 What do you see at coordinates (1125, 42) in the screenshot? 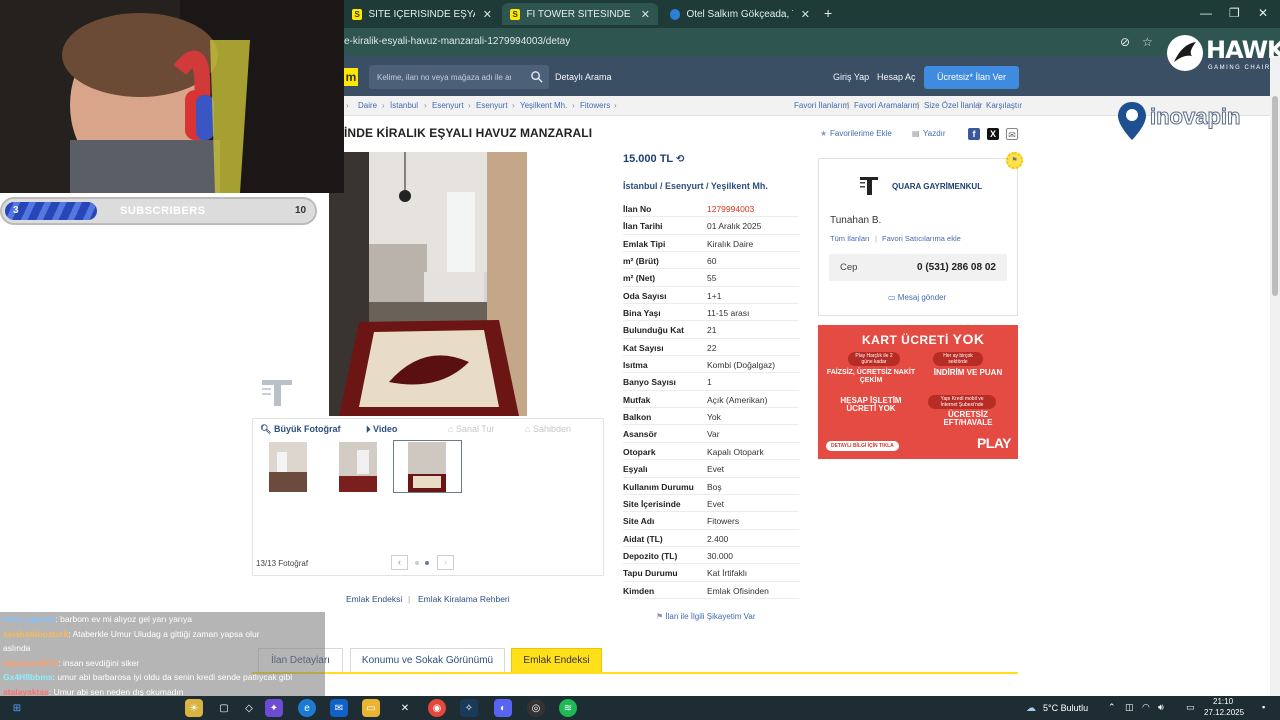
I see `eye-off-icon: ⊘` at bounding box center [1125, 42].